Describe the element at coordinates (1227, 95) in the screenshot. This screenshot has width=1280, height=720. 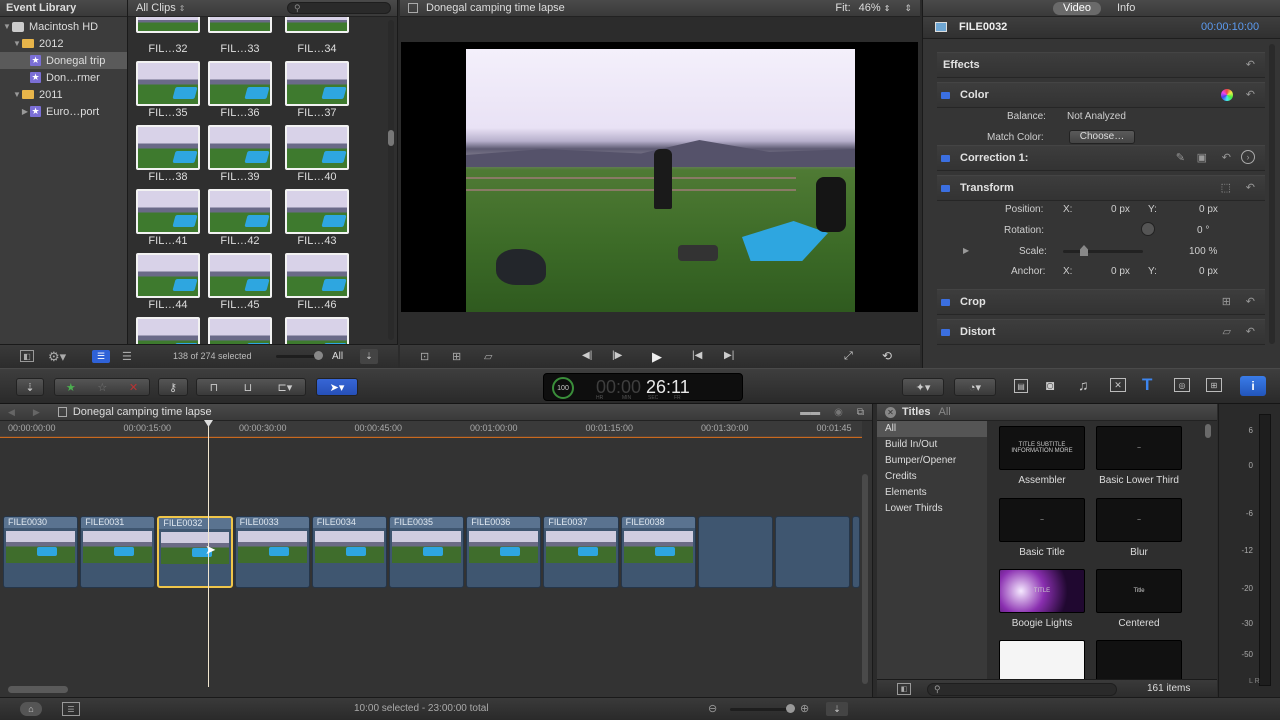
I see `color-board-icon` at that location.